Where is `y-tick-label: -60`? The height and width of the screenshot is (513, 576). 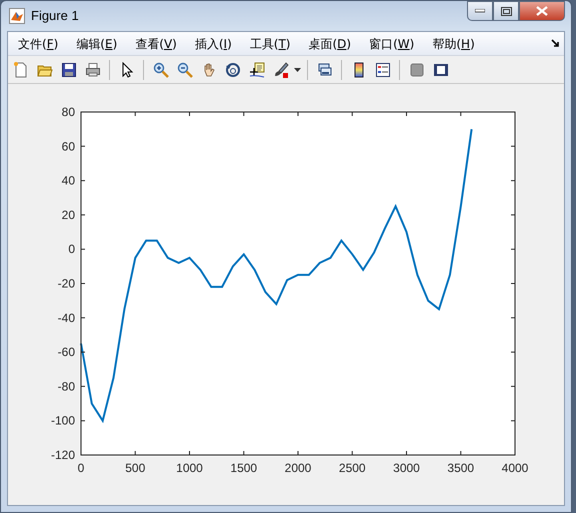
y-tick-label: -60 is located at coordinates (66, 352).